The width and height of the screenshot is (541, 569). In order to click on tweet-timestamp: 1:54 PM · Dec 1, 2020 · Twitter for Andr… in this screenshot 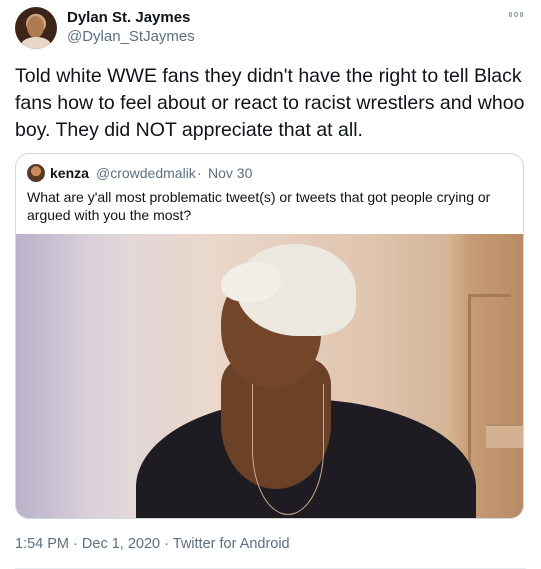, I will do `click(152, 544)`.